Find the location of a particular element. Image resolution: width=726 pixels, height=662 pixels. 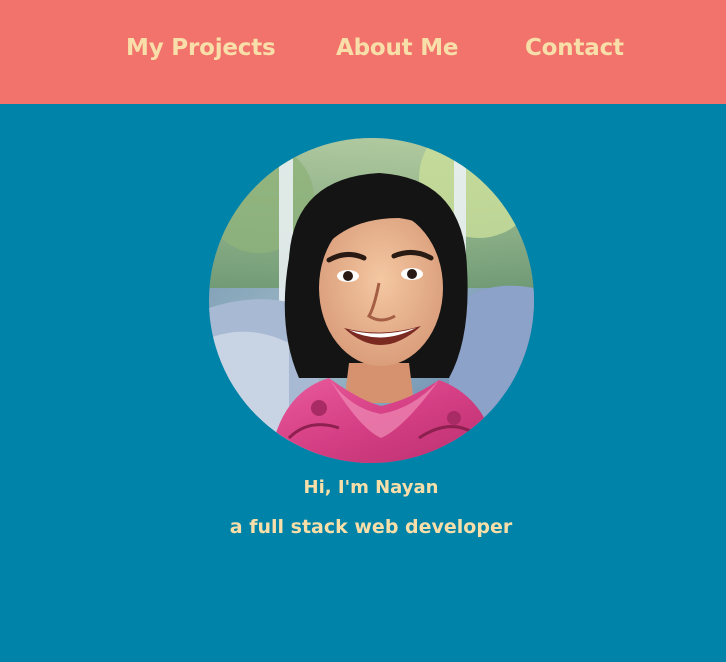

nav-link-about-me: About Me is located at coordinates (397, 48).